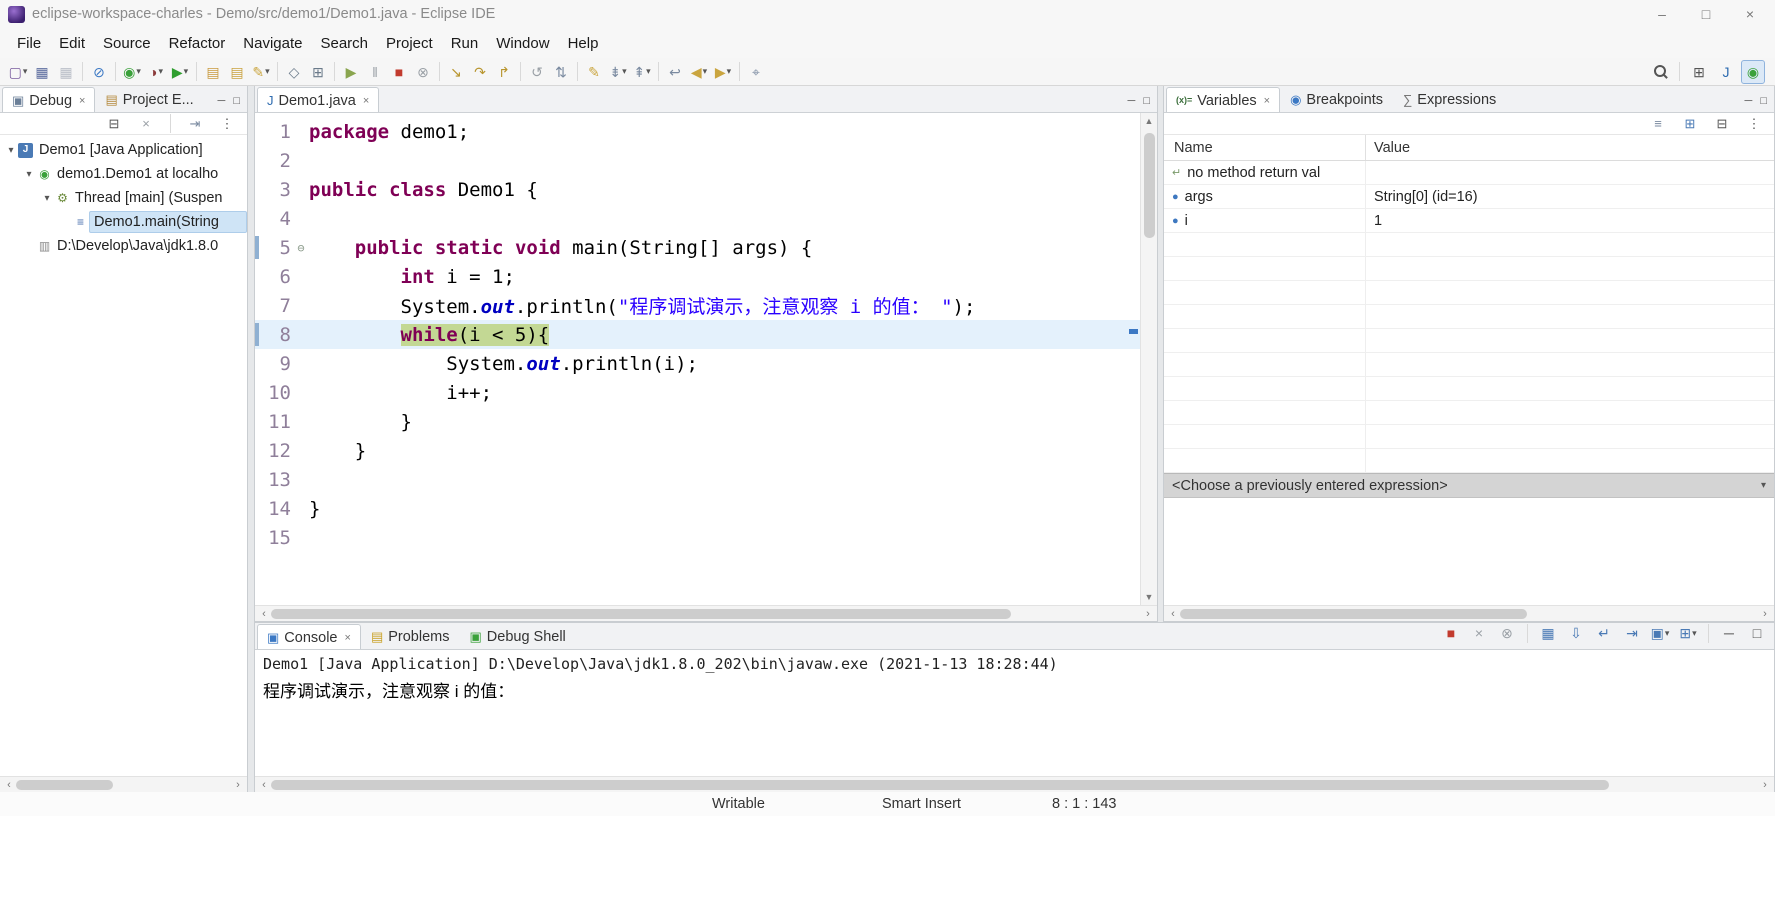 The image size is (1775, 919). Describe the element at coordinates (1726, 72) in the screenshot. I see `java-perspective-button: J` at that location.